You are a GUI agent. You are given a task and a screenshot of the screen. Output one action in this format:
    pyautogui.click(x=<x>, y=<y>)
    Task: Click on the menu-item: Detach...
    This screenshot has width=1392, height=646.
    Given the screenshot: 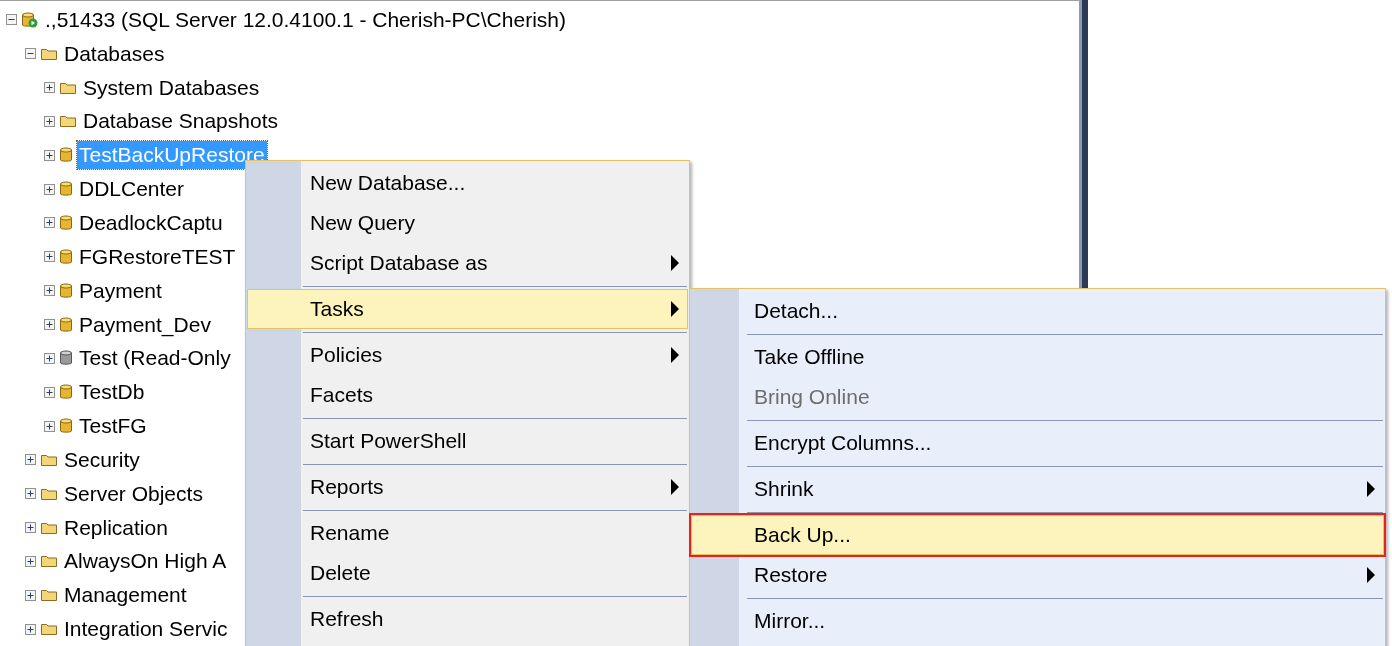 What is the action you would take?
    pyautogui.click(x=1037, y=311)
    